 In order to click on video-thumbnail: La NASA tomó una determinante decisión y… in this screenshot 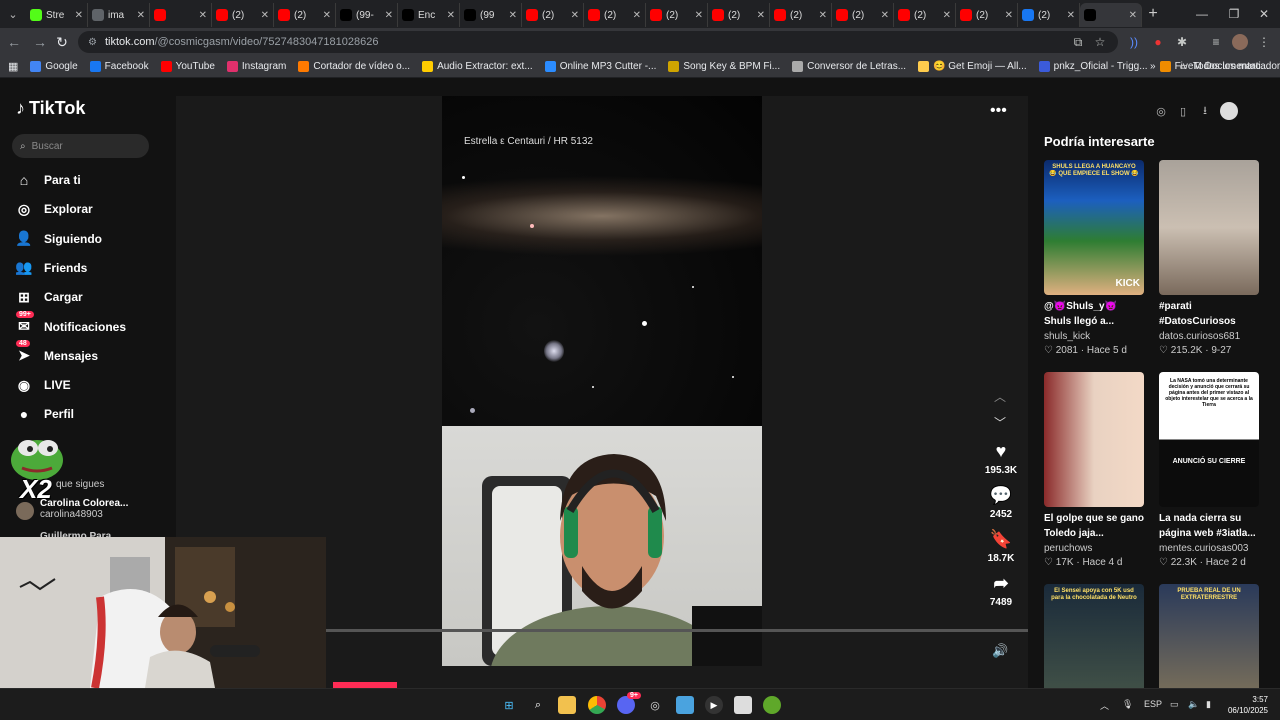, I will do `click(1209, 439)`.